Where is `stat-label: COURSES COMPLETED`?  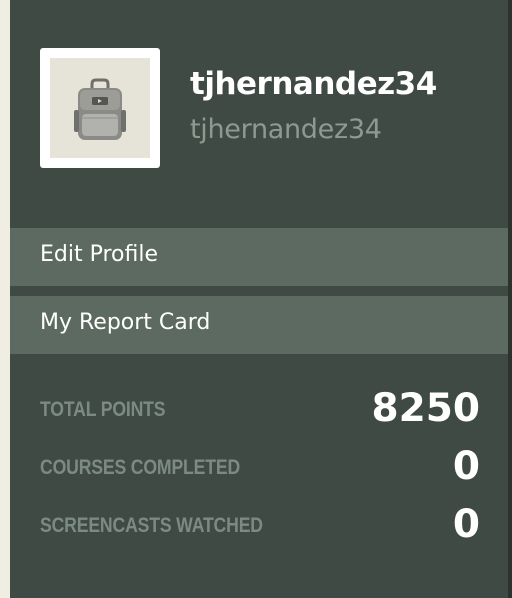 stat-label: COURSES COMPLETED is located at coordinates (140, 467).